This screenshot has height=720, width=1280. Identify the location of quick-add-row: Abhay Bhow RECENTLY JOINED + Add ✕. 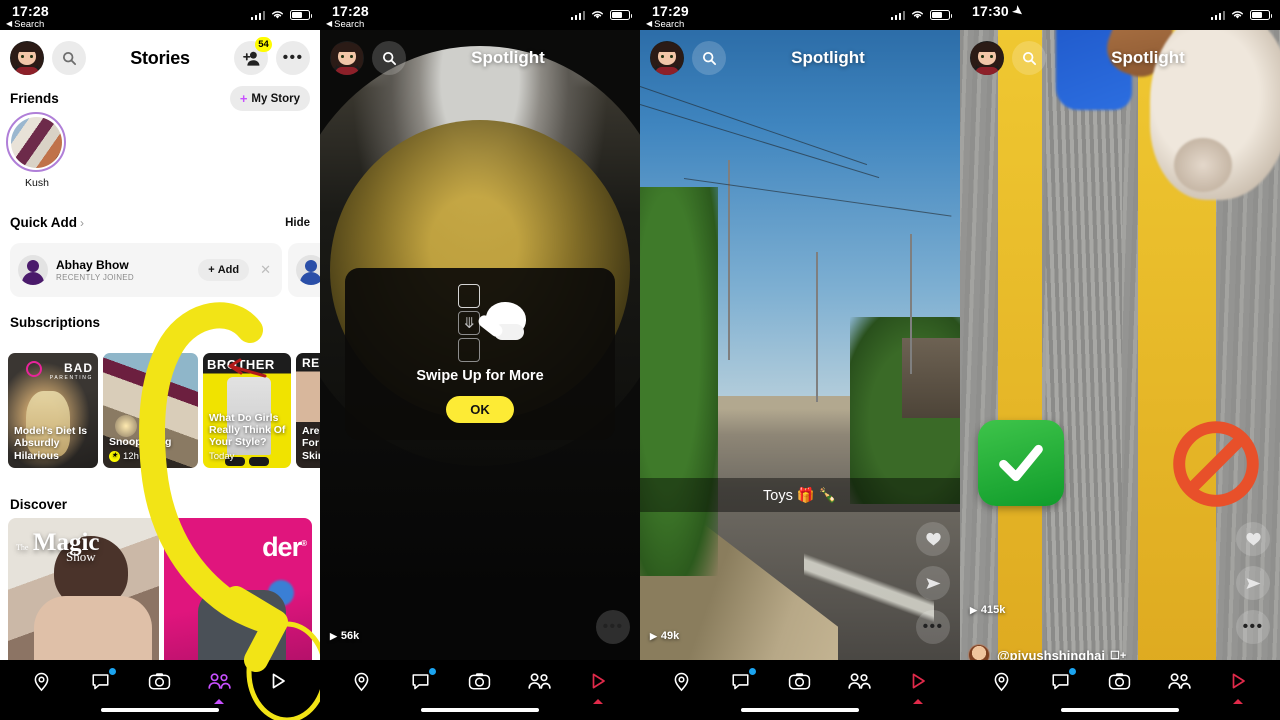
(146, 270).